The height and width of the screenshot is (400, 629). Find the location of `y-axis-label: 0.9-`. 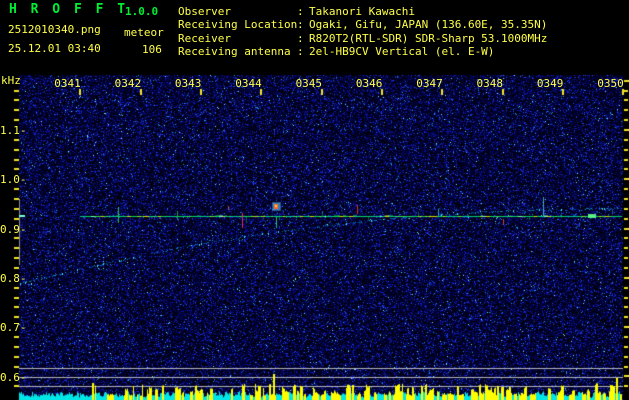

y-axis-label: 0.9- is located at coordinates (13, 229).